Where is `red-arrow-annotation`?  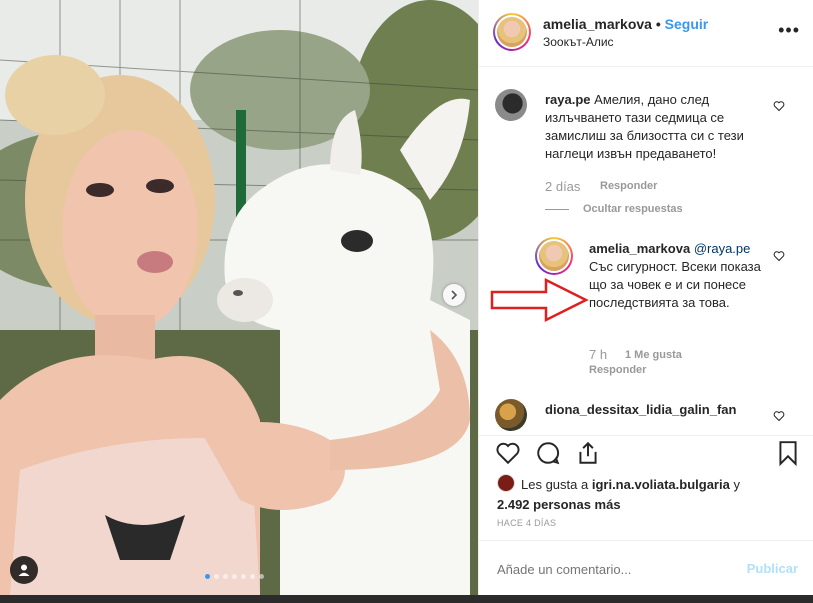 red-arrow-annotation is located at coordinates (539, 300).